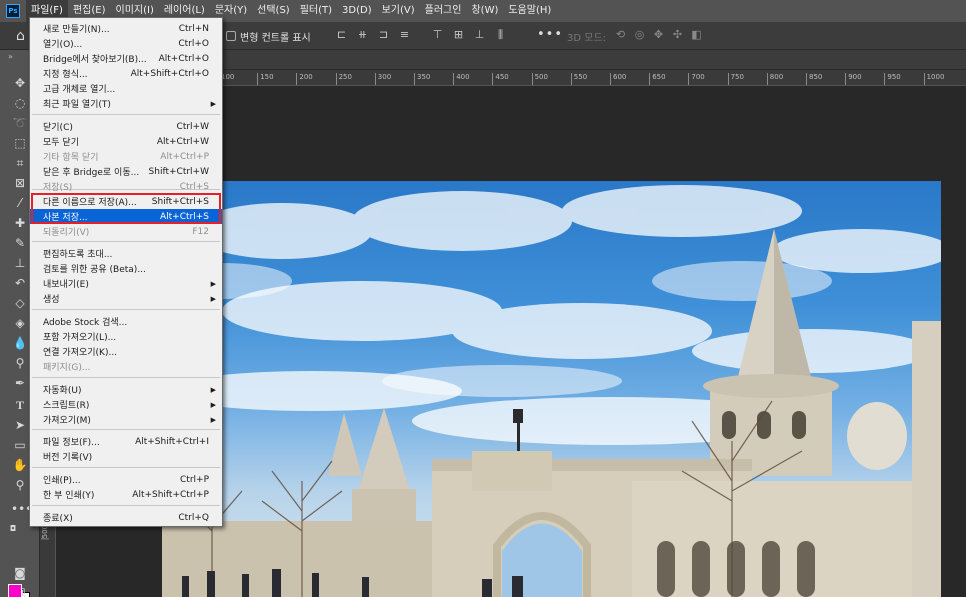 Image resolution: width=966 pixels, height=597 pixels. Describe the element at coordinates (20, 343) in the screenshot. I see `blur-tool-icon: 💧` at that location.